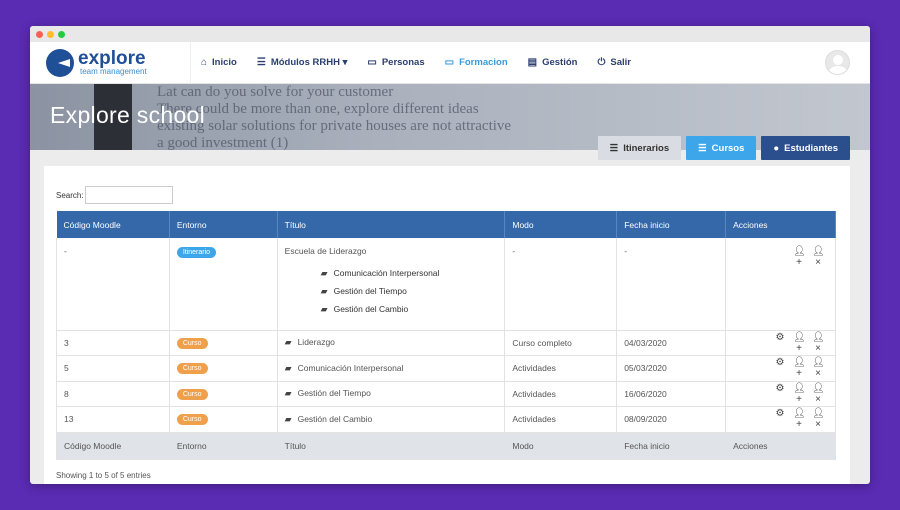 This screenshot has height=510, width=900. Describe the element at coordinates (671, 284) in the screenshot. I see `cell-fecha: -` at that location.